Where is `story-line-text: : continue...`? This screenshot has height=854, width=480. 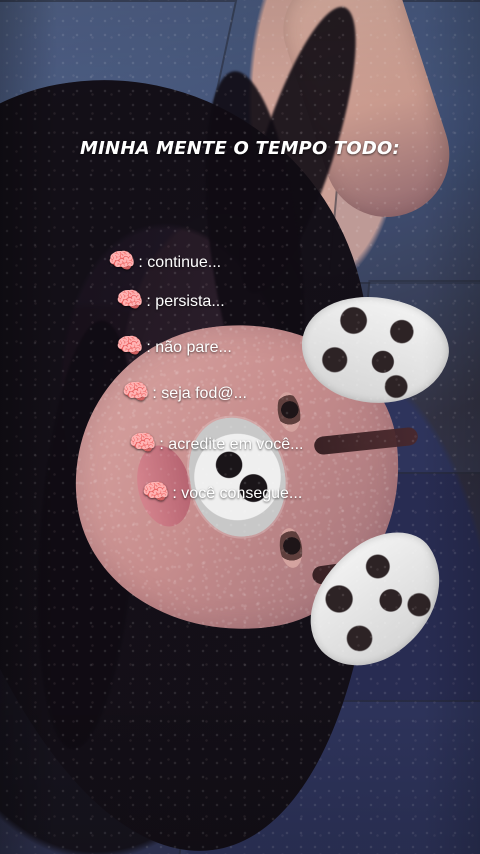 story-line-text: : continue... is located at coordinates (180, 262).